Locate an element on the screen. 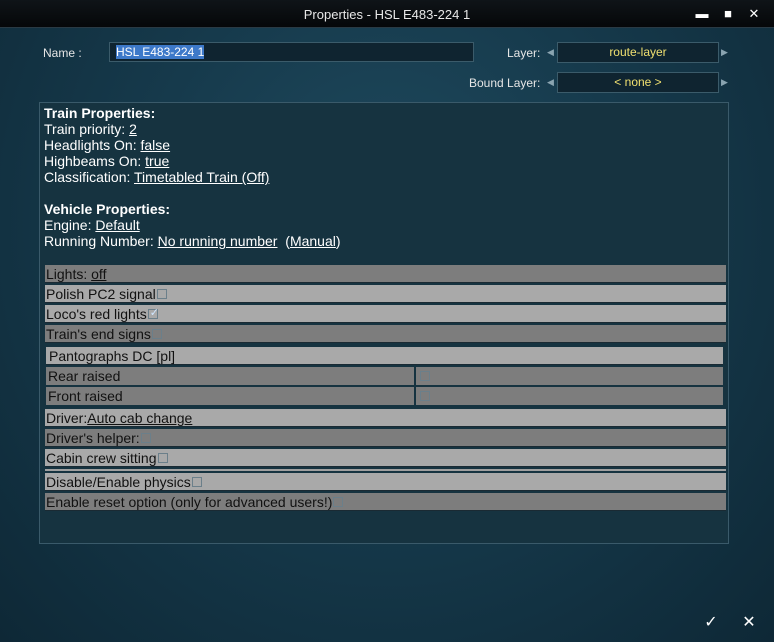  physics-label: Disable/Enable physics is located at coordinates (118, 482).